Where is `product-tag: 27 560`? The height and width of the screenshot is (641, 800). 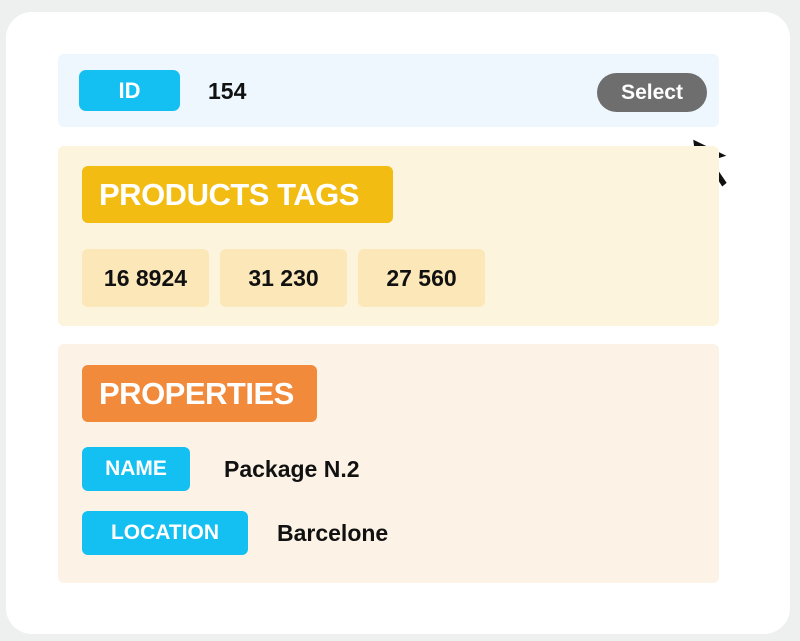
product-tag: 27 560 is located at coordinates (421, 278).